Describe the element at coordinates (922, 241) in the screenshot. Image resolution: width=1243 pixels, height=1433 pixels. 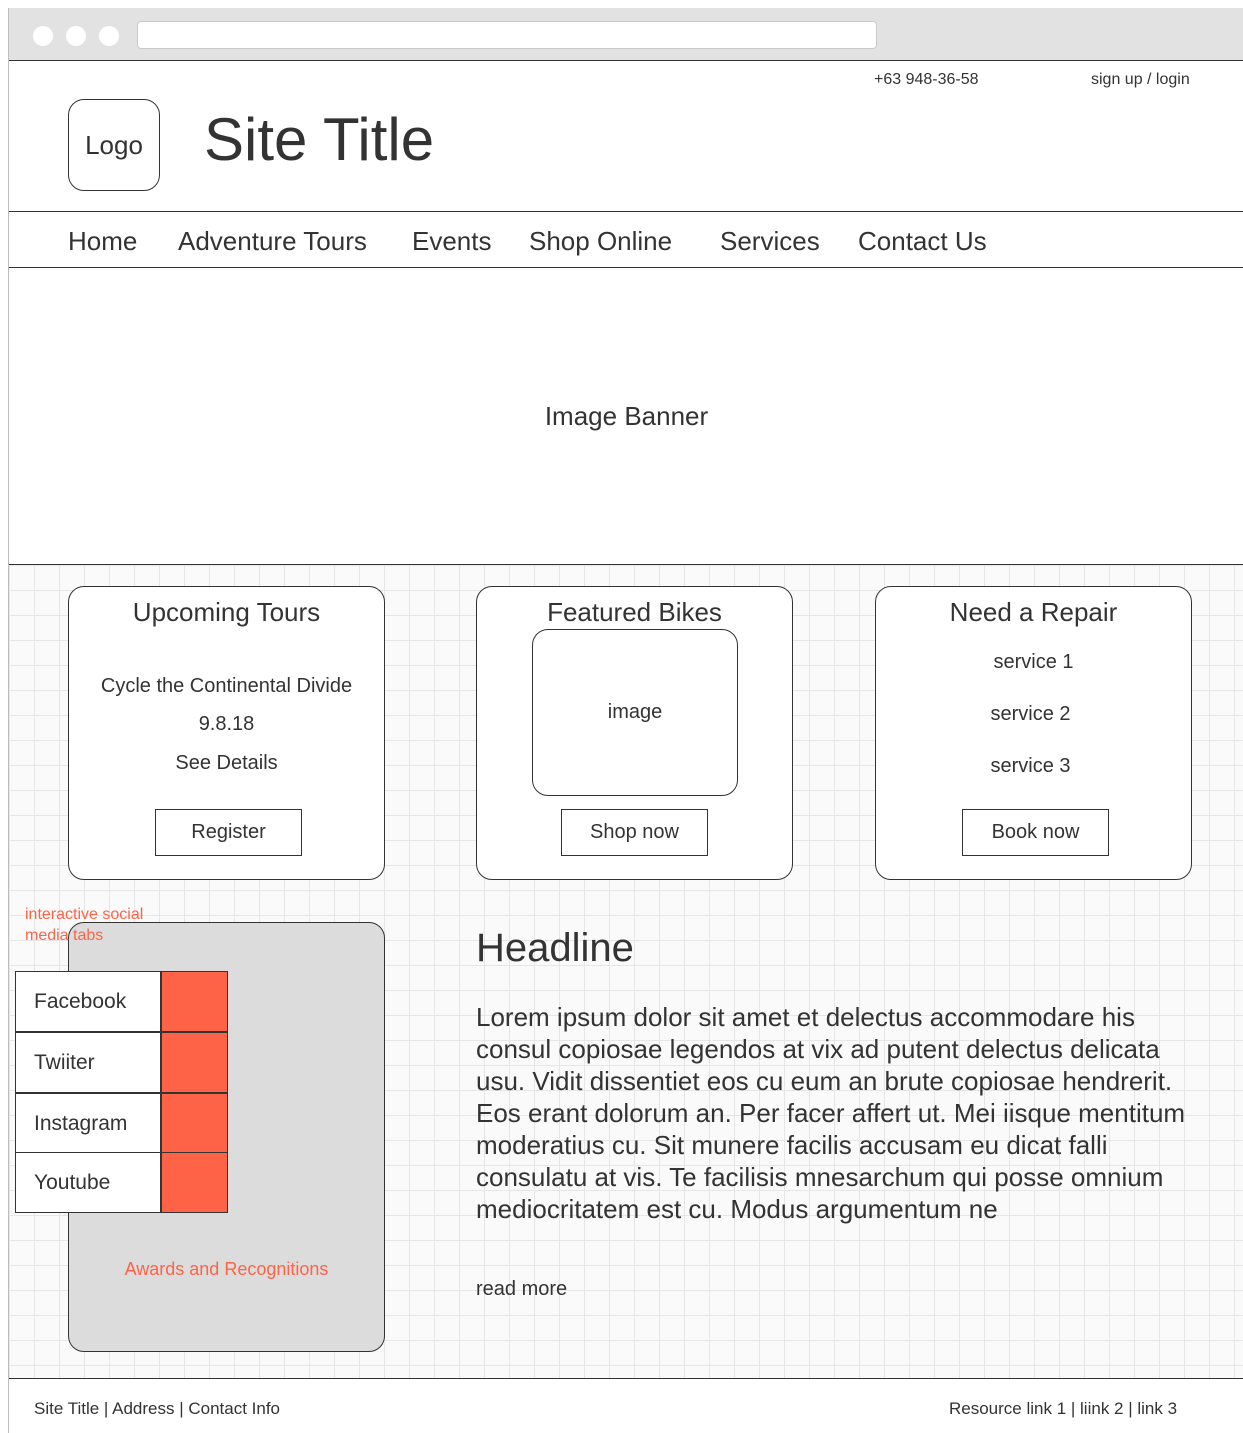
I see `nav-contact-us: Contact Us` at that location.